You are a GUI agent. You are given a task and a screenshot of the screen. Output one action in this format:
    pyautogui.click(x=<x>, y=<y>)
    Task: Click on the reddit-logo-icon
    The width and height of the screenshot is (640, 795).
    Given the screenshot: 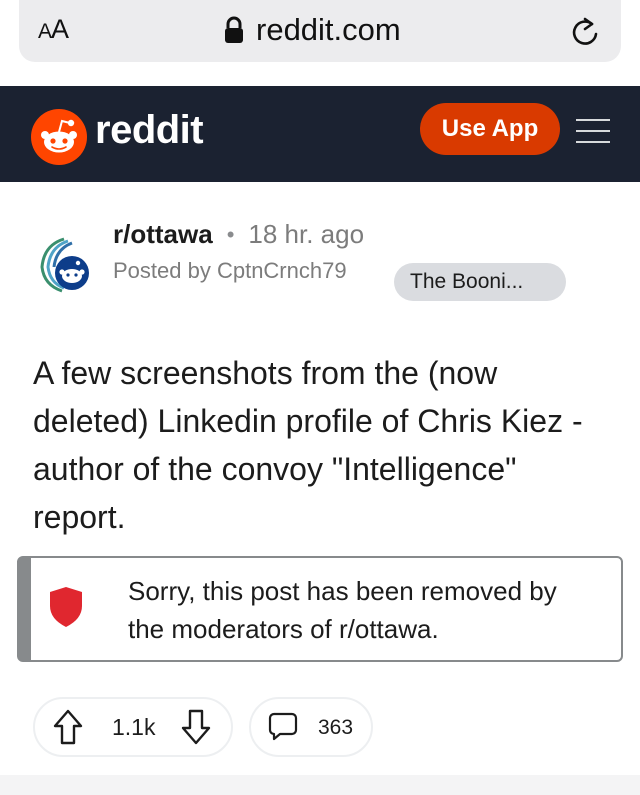 What is the action you would take?
    pyautogui.click(x=59, y=137)
    